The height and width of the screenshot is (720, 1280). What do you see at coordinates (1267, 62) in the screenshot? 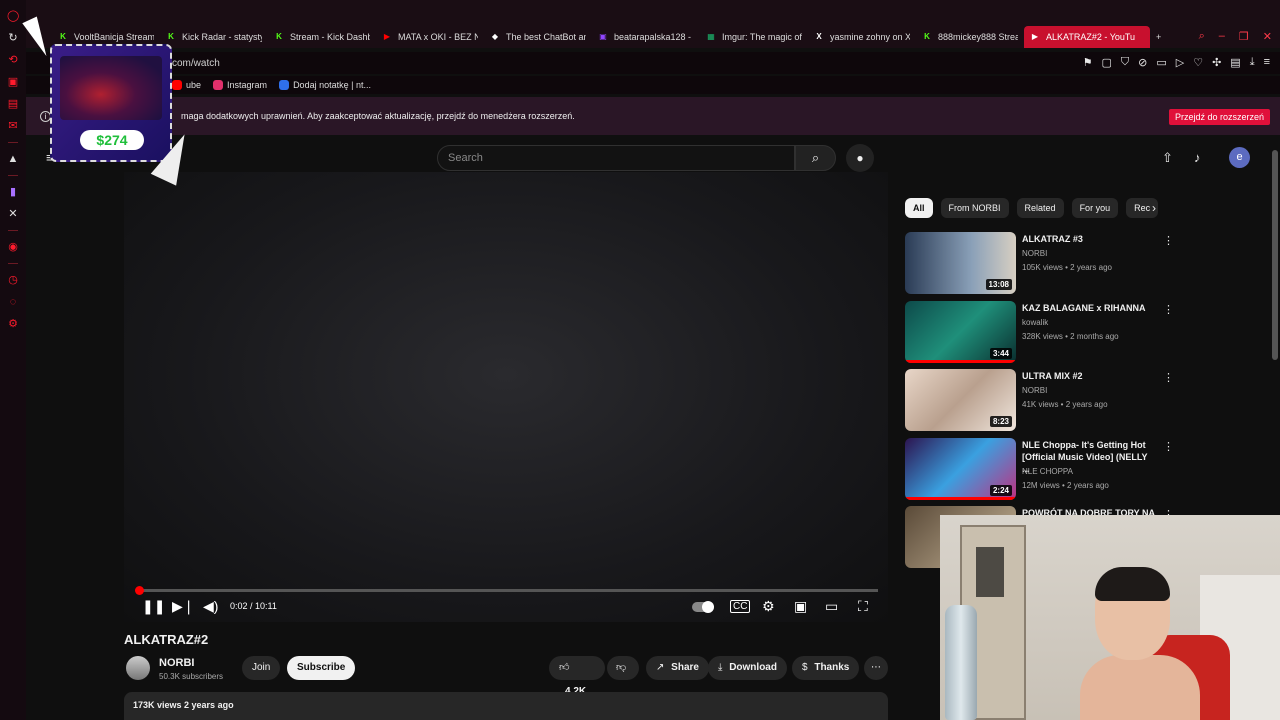
I see `menu-icon: ≡` at bounding box center [1267, 62].